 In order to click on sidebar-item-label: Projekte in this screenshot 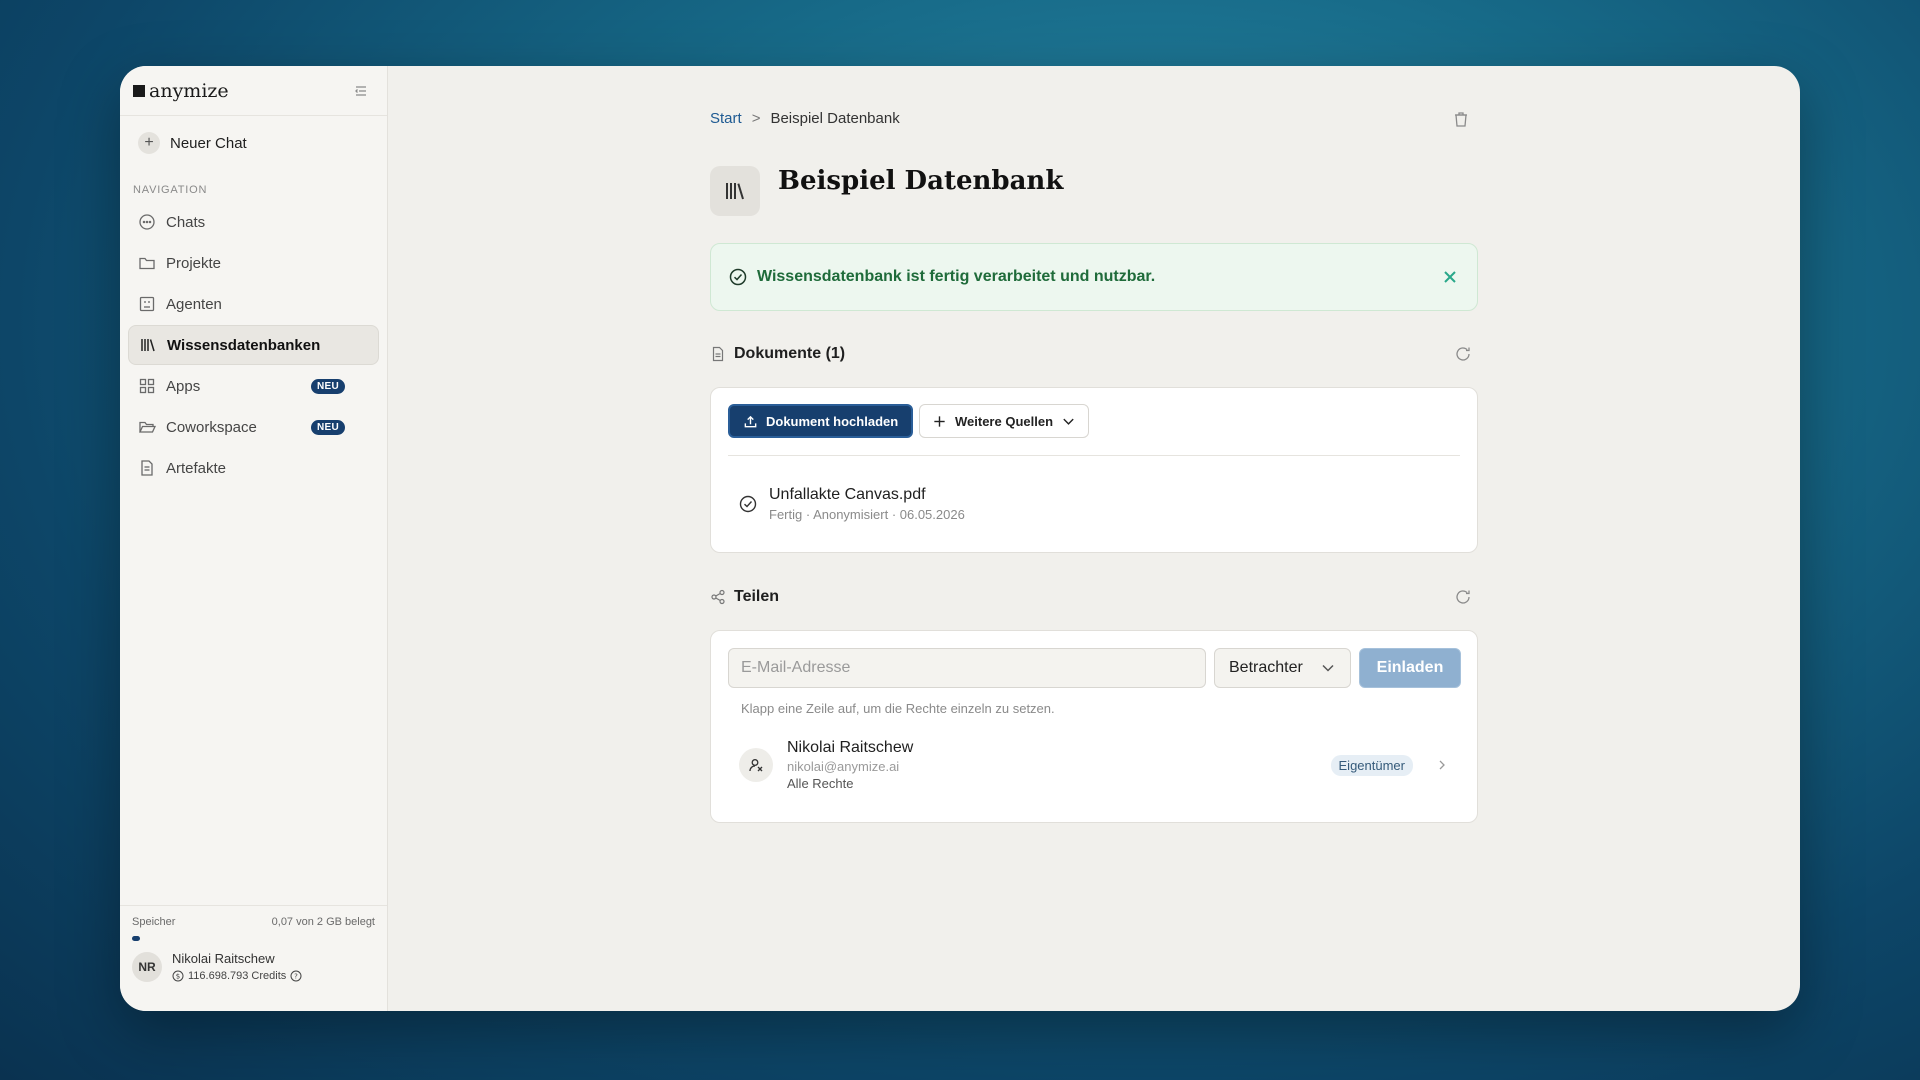, I will do `click(194, 263)`.